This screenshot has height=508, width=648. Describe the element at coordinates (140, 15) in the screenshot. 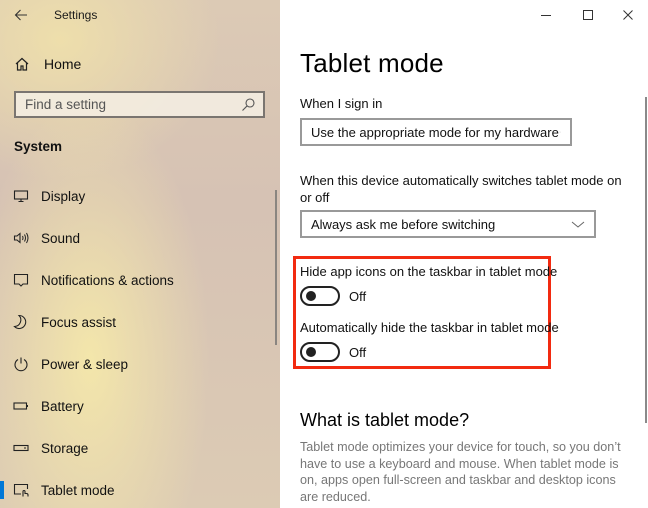

I see `title-bar: Settings` at that location.